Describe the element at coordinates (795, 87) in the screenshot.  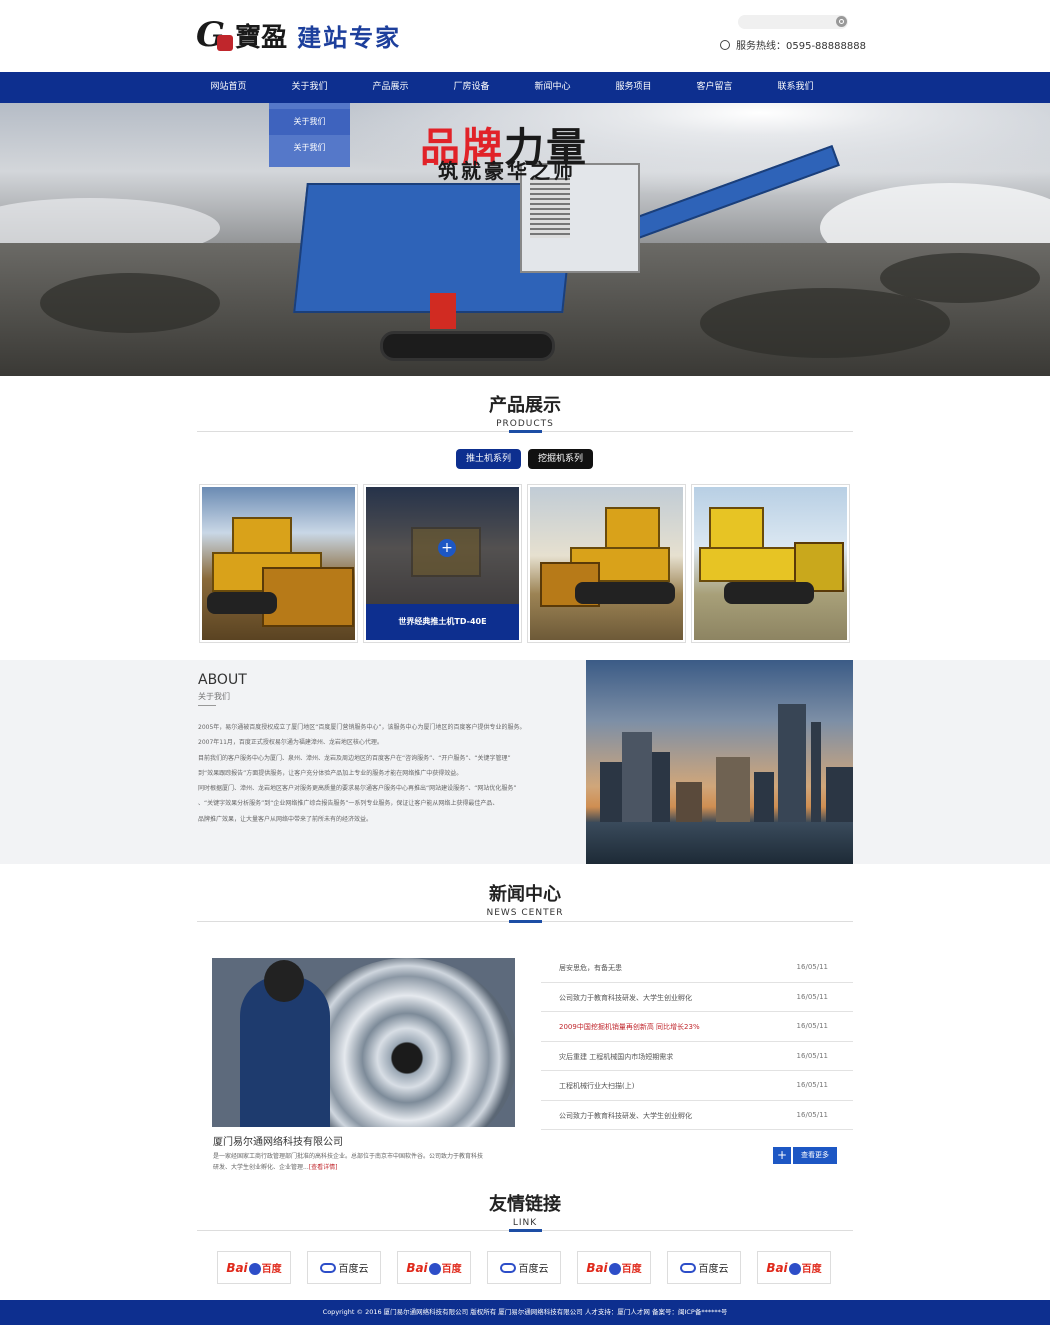
I see `nav-item-contact: 联系我们` at that location.